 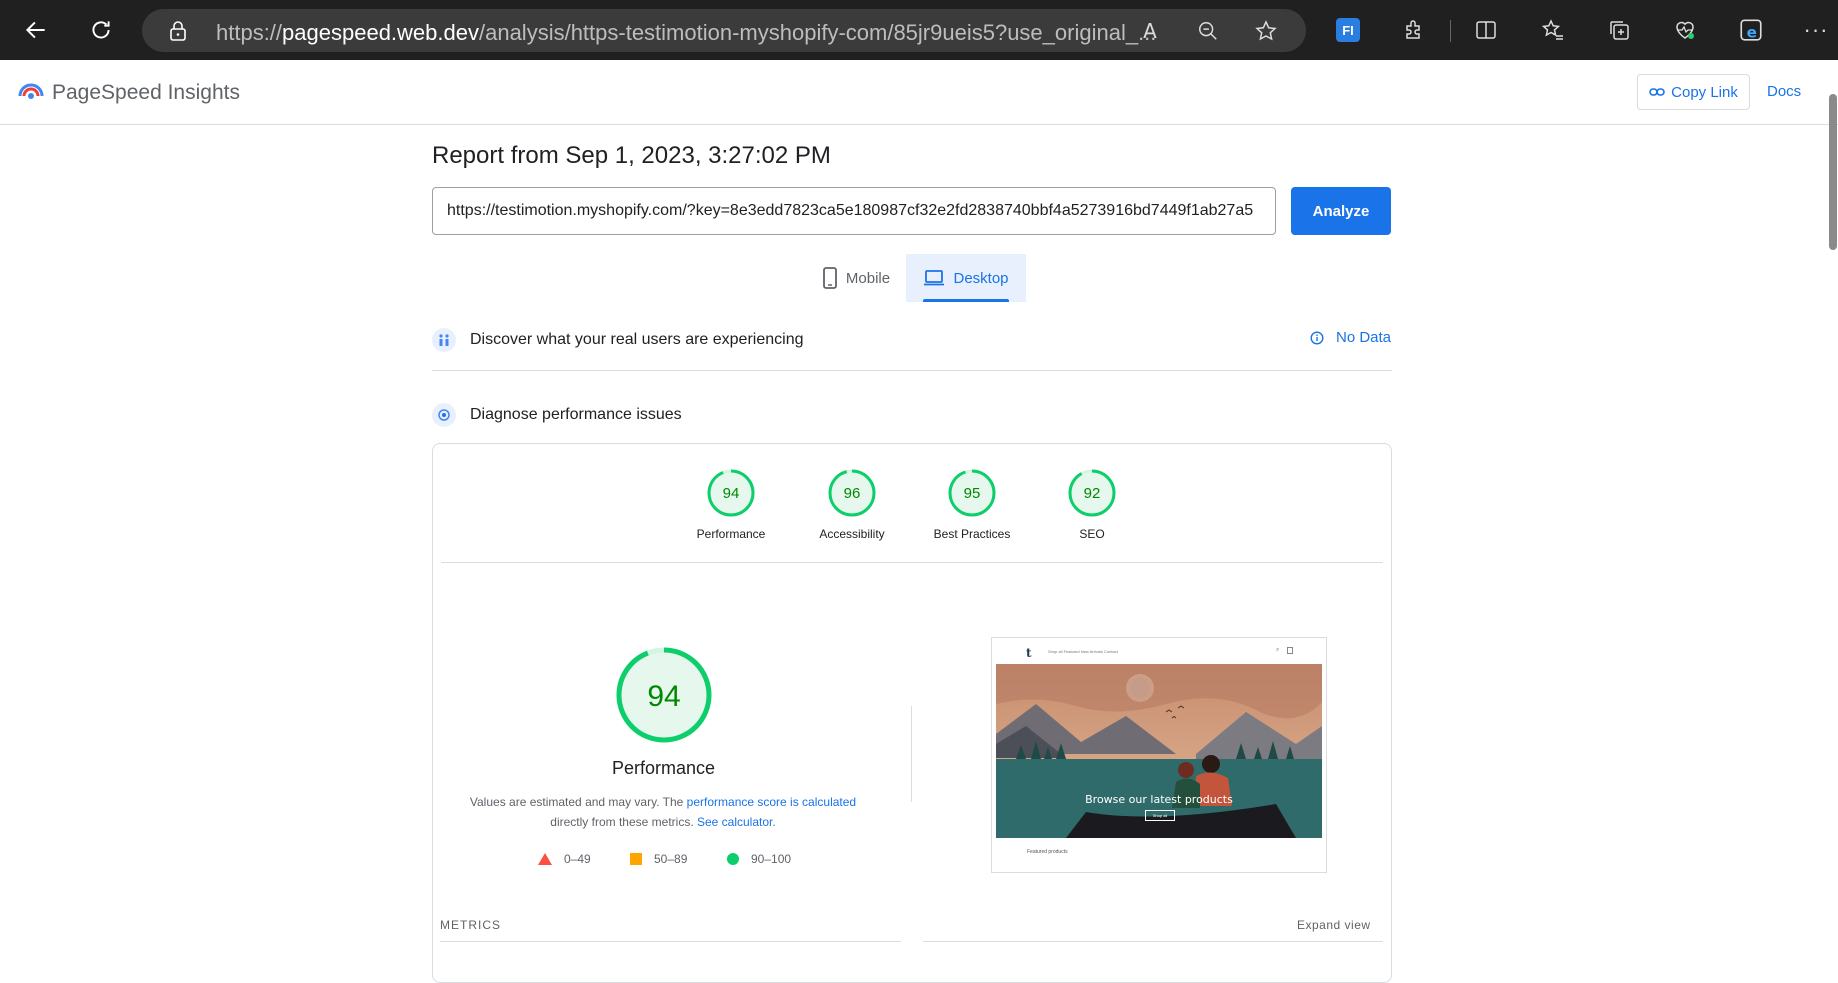 I want to click on legend-range: 50–89, so click(x=671, y=859).